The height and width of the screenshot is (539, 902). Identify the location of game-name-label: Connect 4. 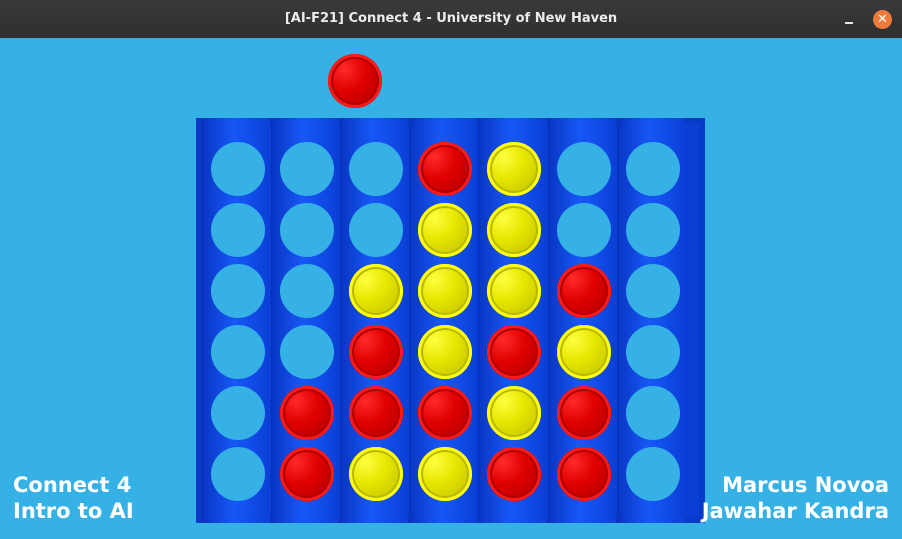
(72, 485).